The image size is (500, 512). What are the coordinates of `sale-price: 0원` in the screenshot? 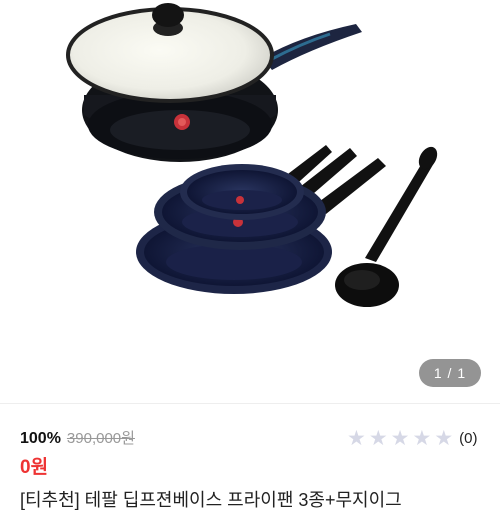 It's located at (34, 467).